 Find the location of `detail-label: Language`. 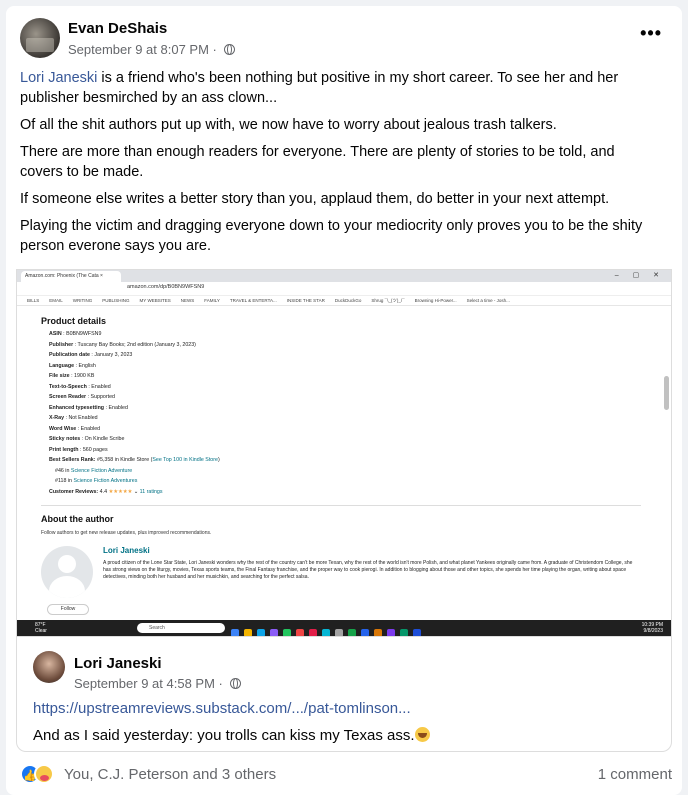

detail-label: Language is located at coordinates (62, 365).